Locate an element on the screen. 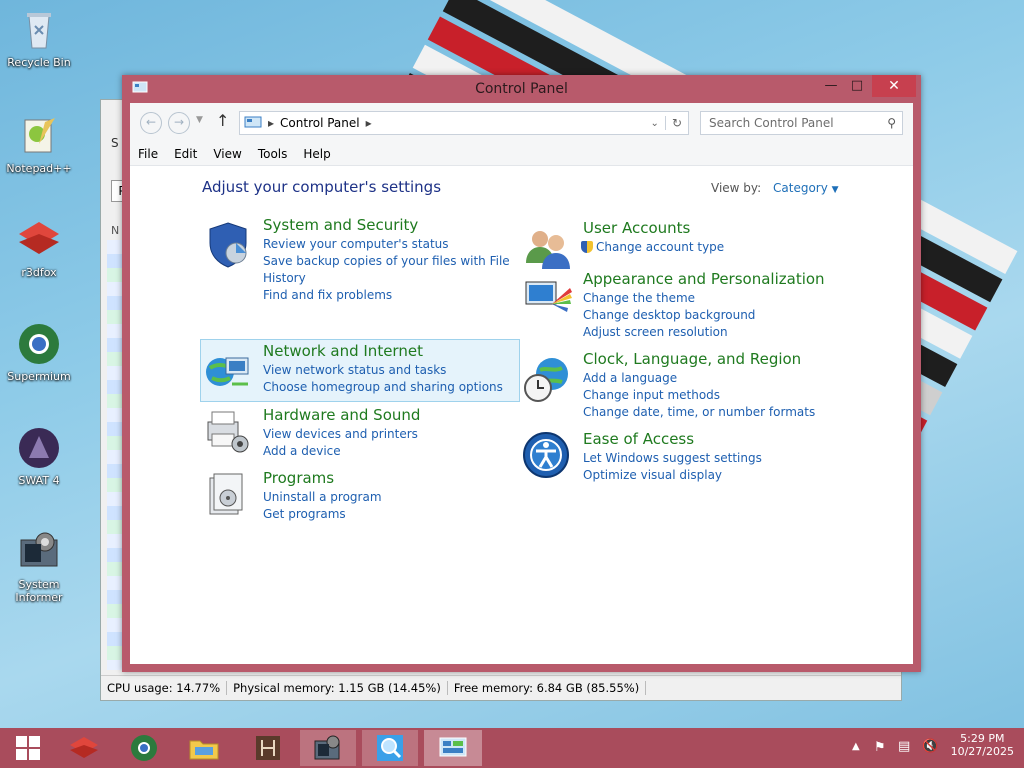  physical-memory: Physical memory: 1.15 GB (14.45%) is located at coordinates (337, 688).